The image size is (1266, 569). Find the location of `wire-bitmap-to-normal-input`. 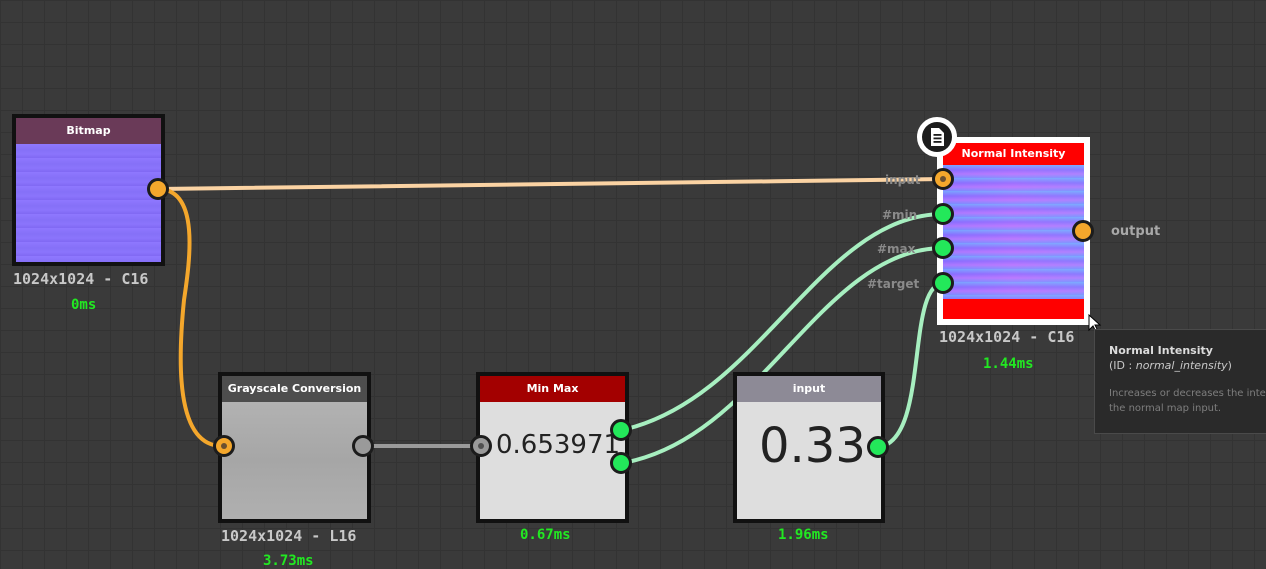

wire-bitmap-to-normal-input is located at coordinates (551, 184).